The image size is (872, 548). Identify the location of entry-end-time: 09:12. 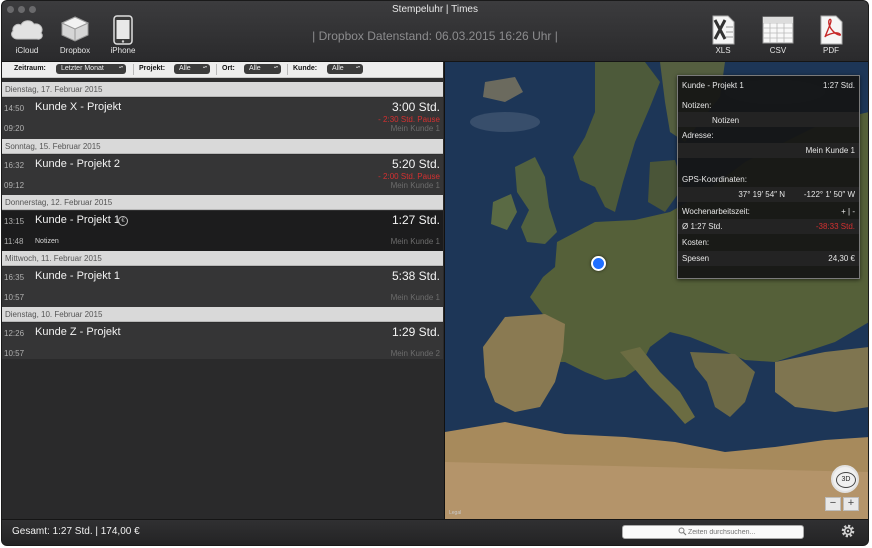
(14, 185).